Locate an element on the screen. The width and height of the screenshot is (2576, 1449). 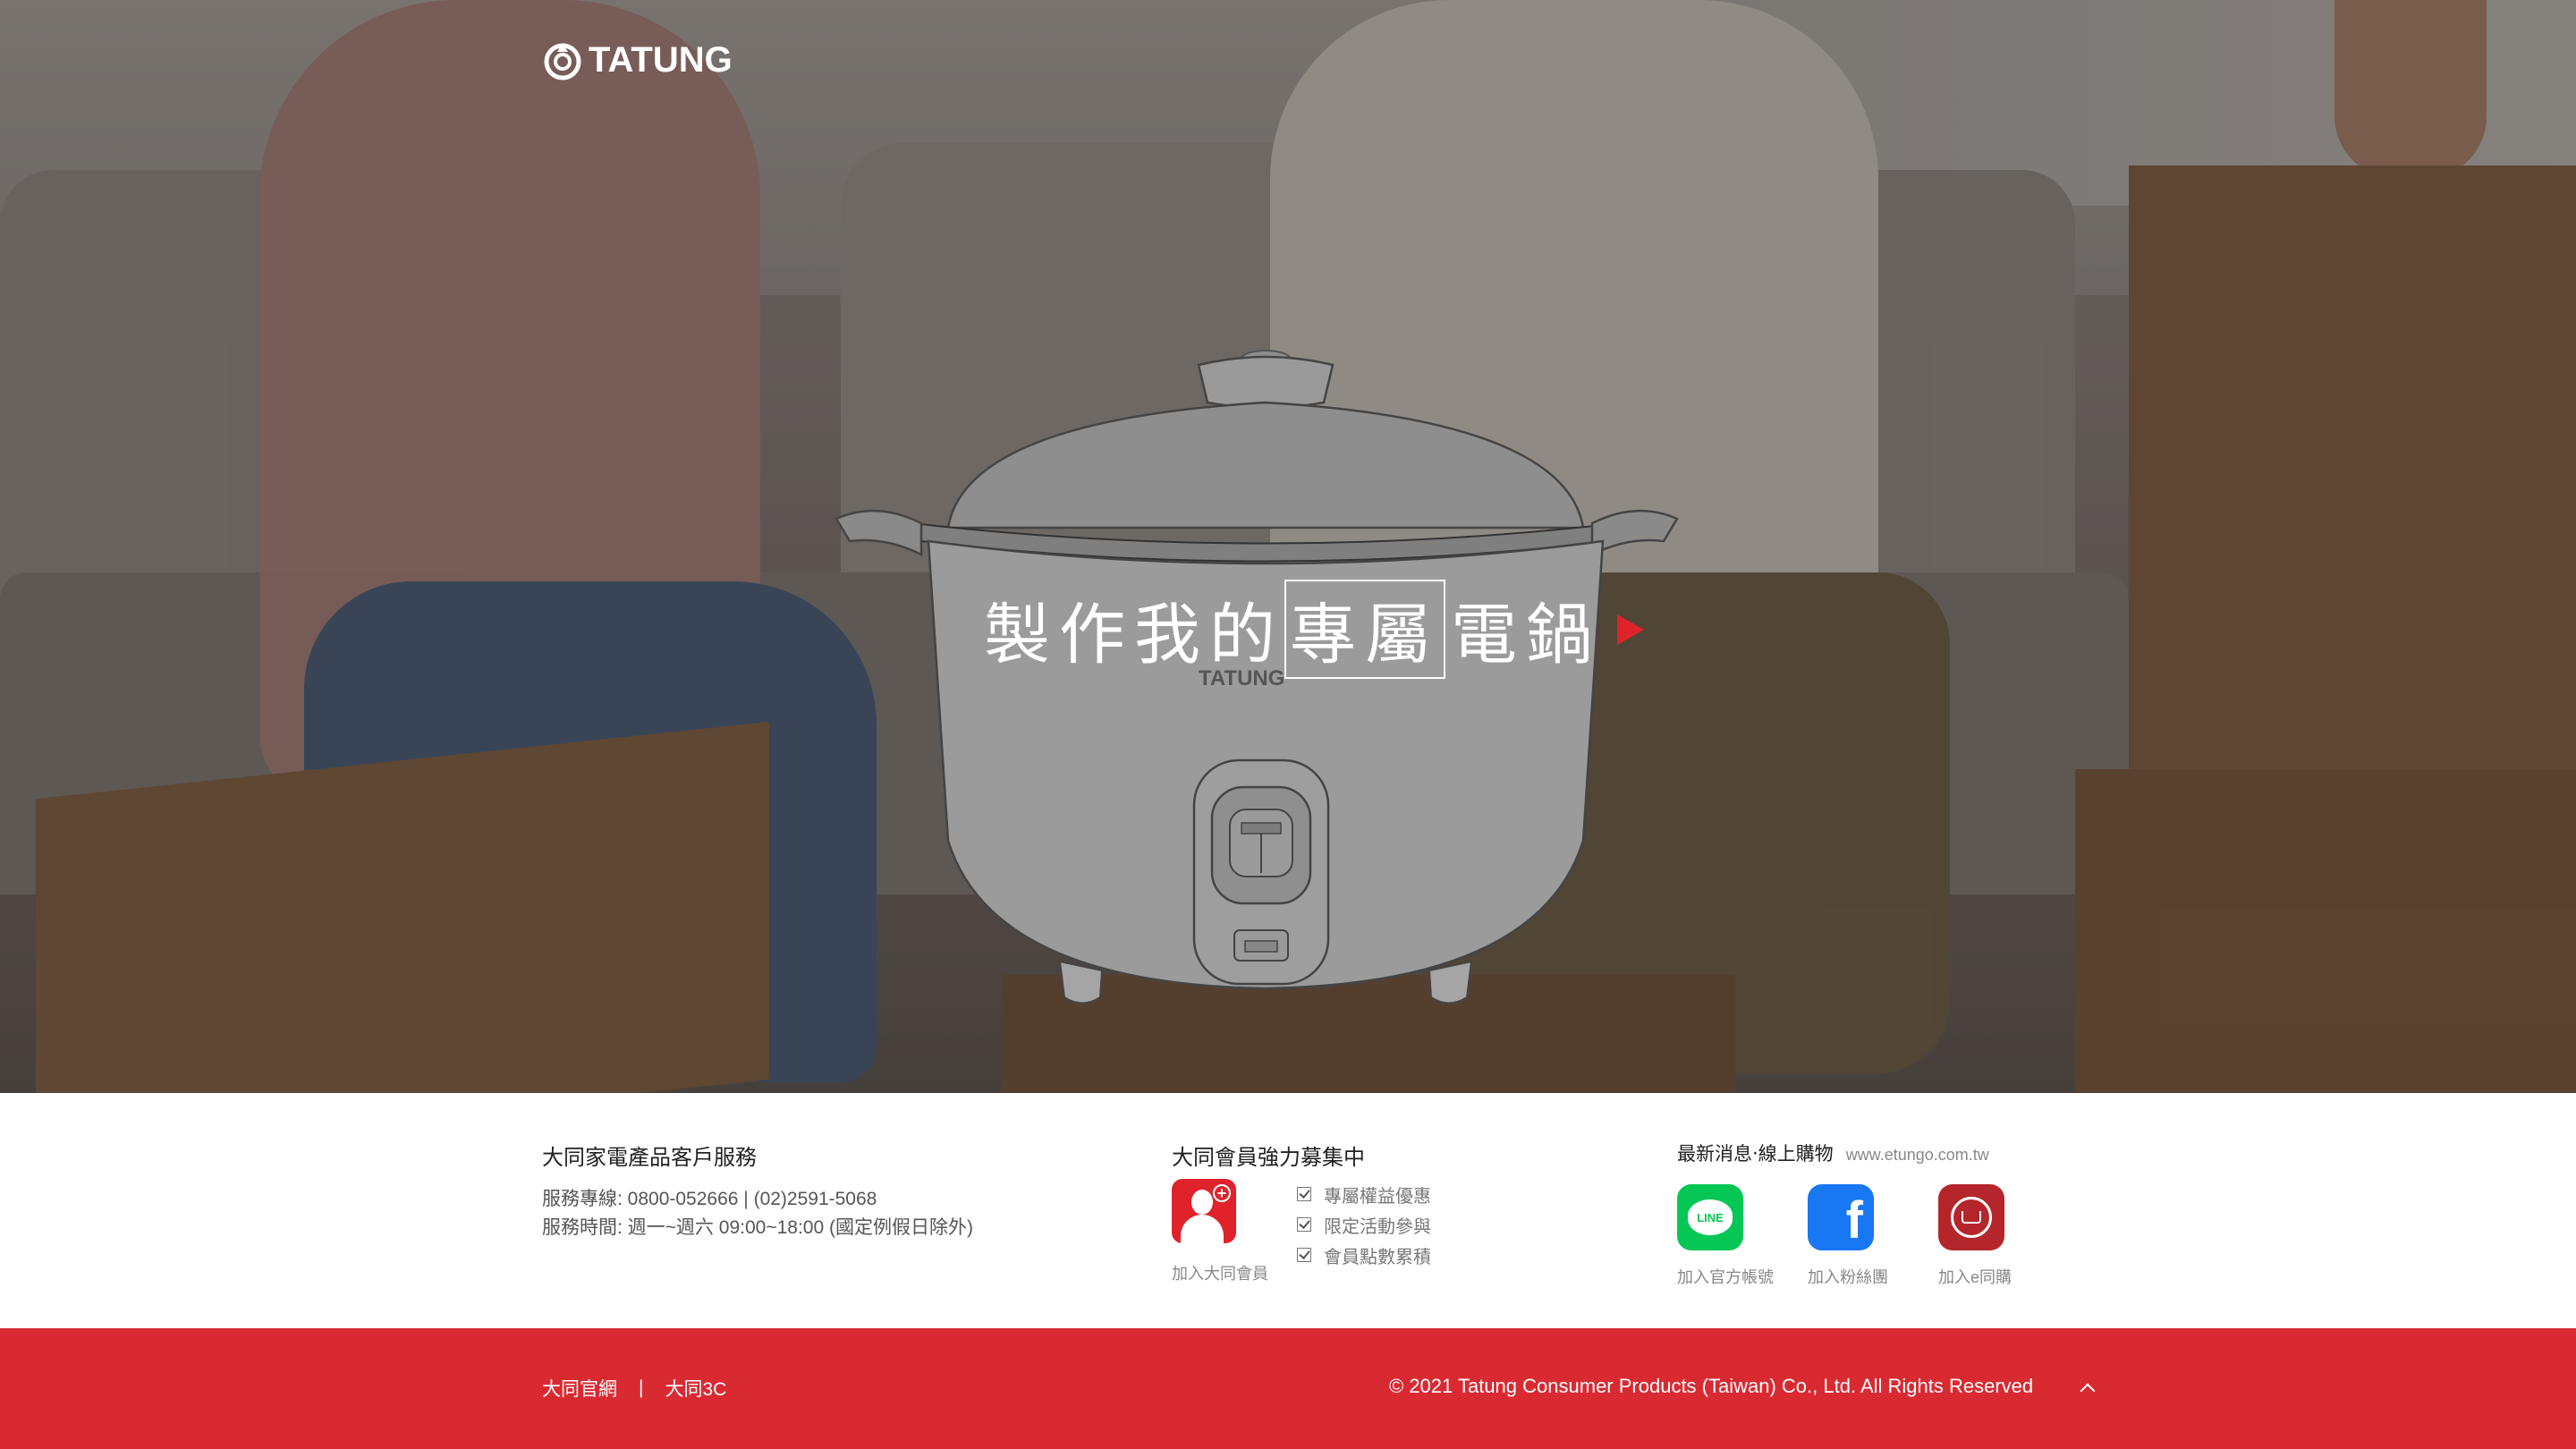
footer-links: 大同官網 | 大同3C is located at coordinates (634, 1388).